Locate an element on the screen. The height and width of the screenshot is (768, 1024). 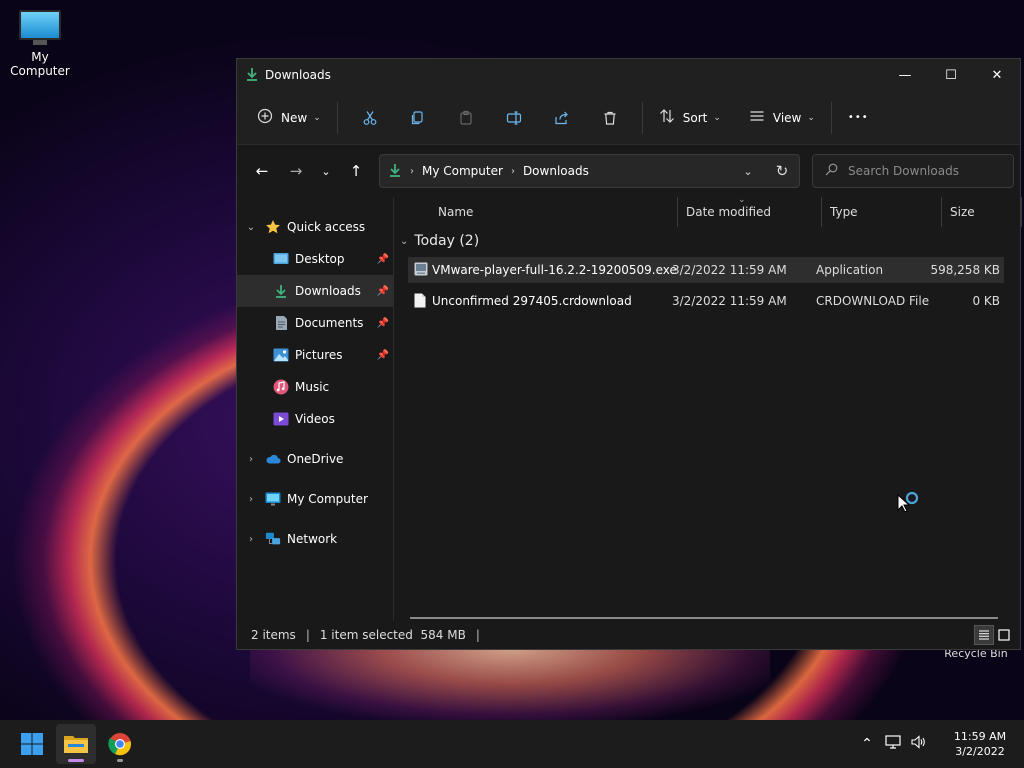
column-header-size: Size is located at coordinates (982, 212).